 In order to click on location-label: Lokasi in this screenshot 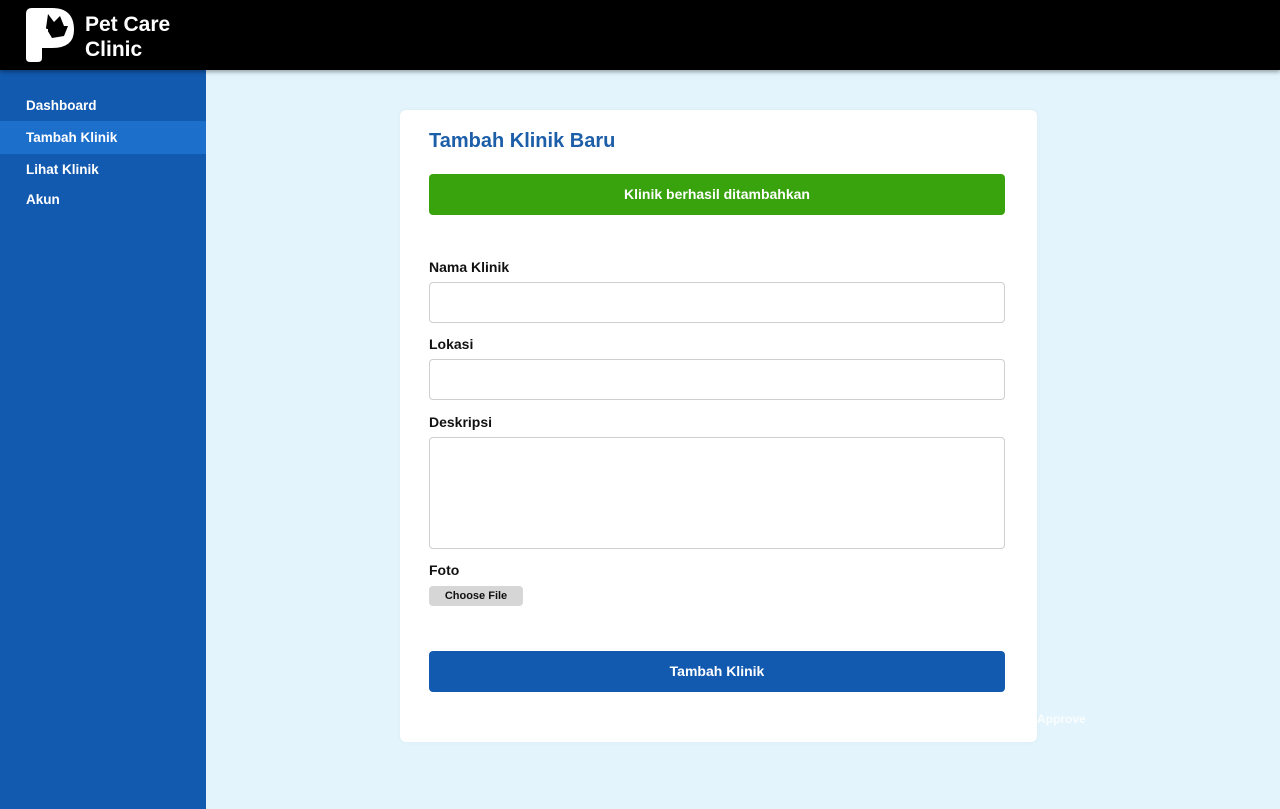, I will do `click(451, 344)`.